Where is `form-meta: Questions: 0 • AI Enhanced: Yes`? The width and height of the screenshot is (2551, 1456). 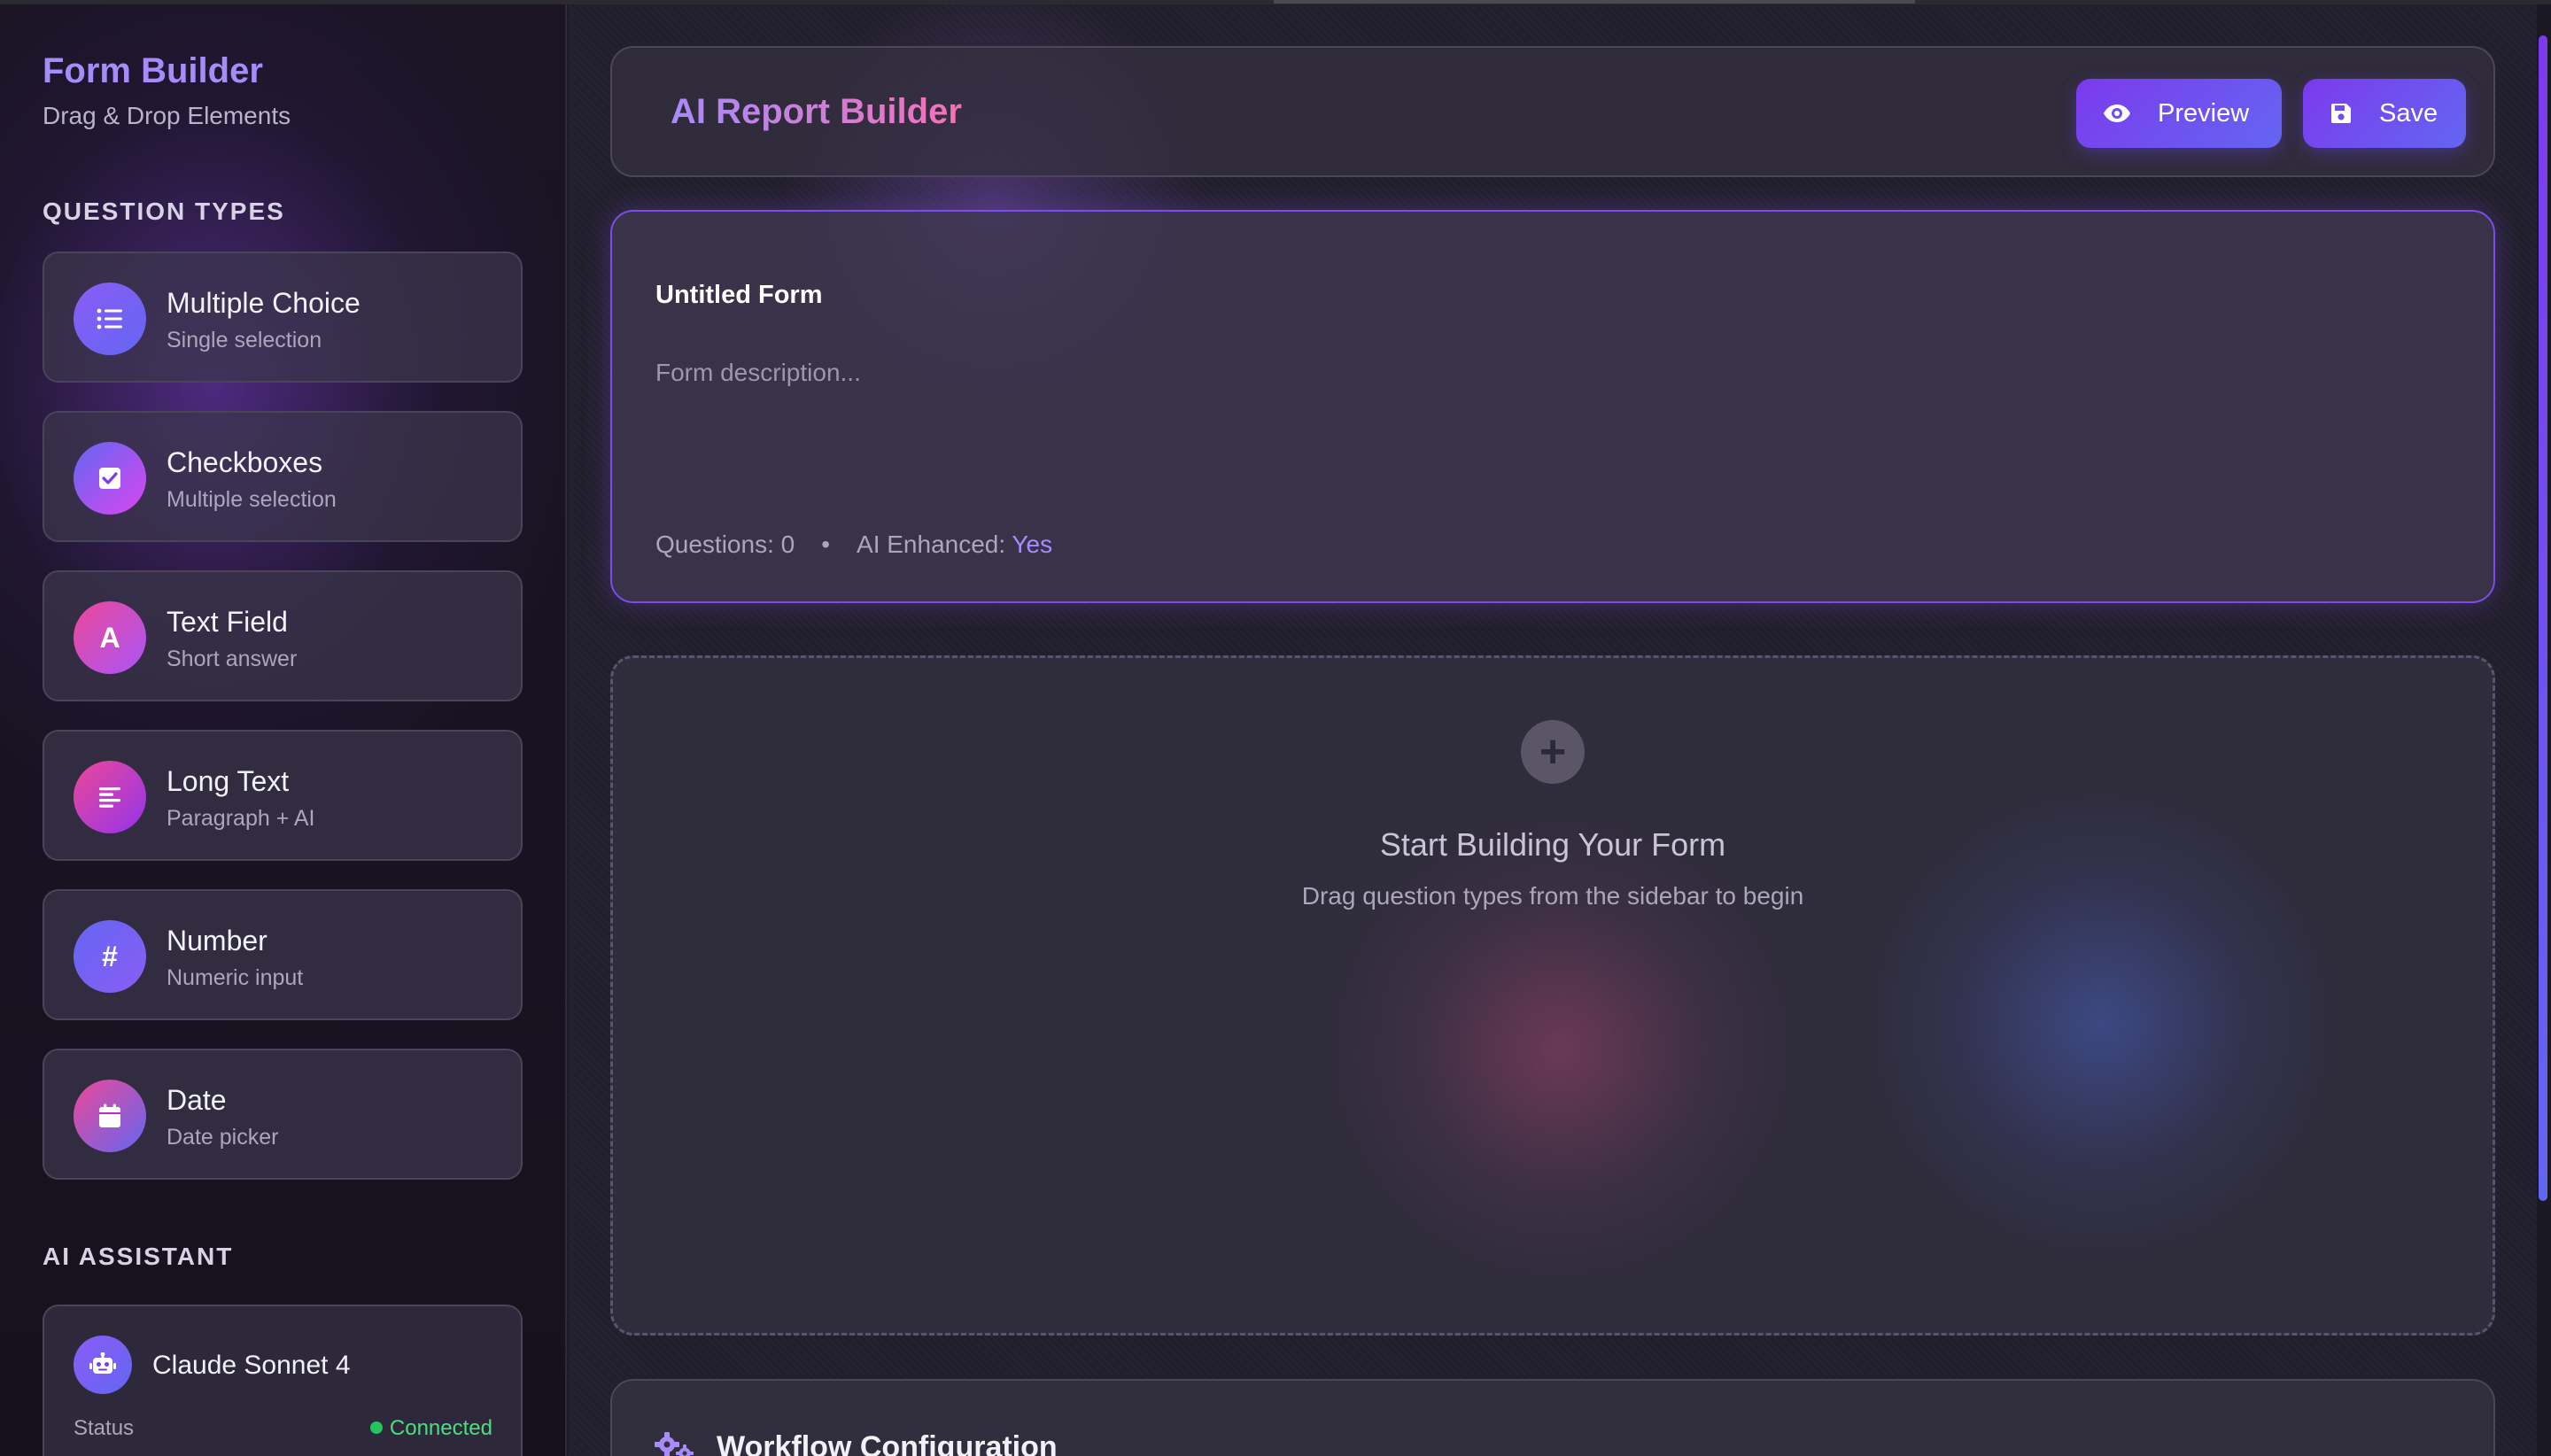
form-meta: Questions: 0 • AI Enhanced: Yes is located at coordinates (853, 545).